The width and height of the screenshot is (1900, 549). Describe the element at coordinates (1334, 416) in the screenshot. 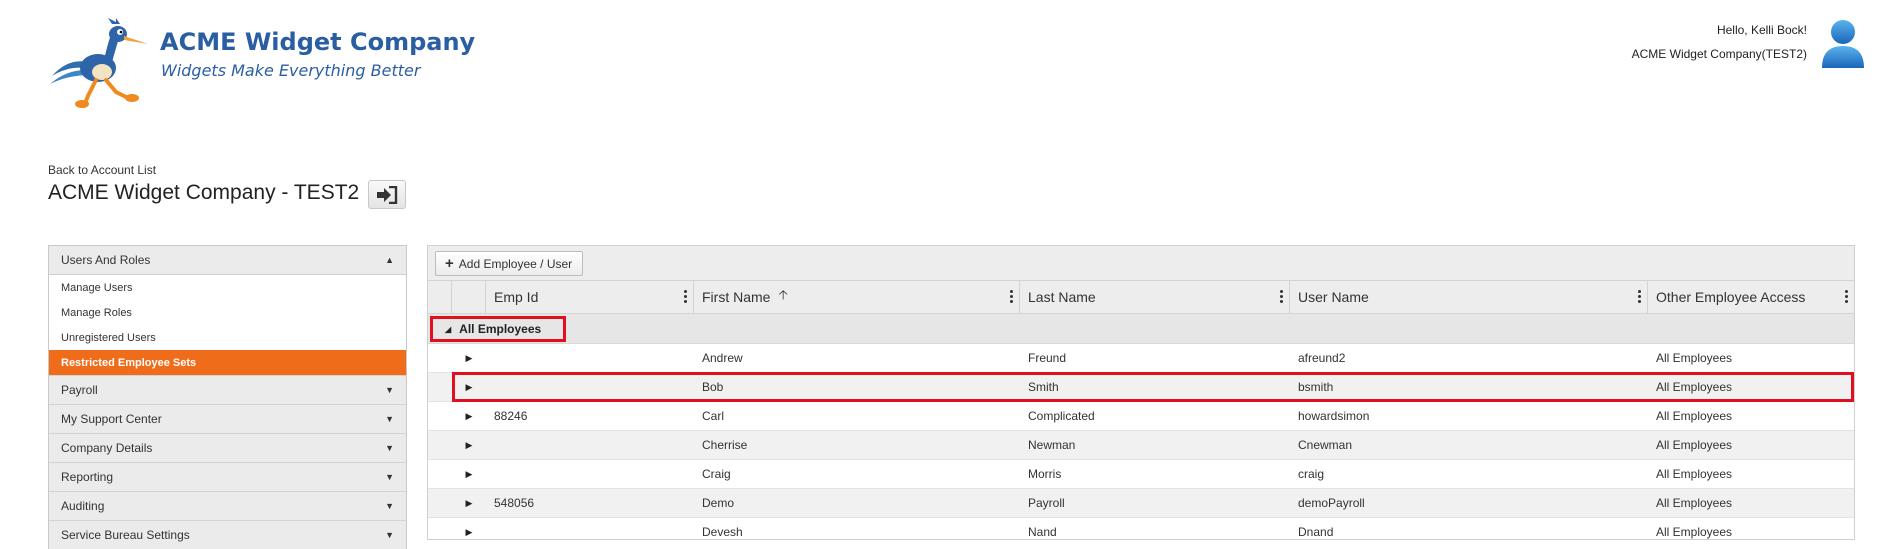

I see `cell-user-name: howardsimon` at that location.